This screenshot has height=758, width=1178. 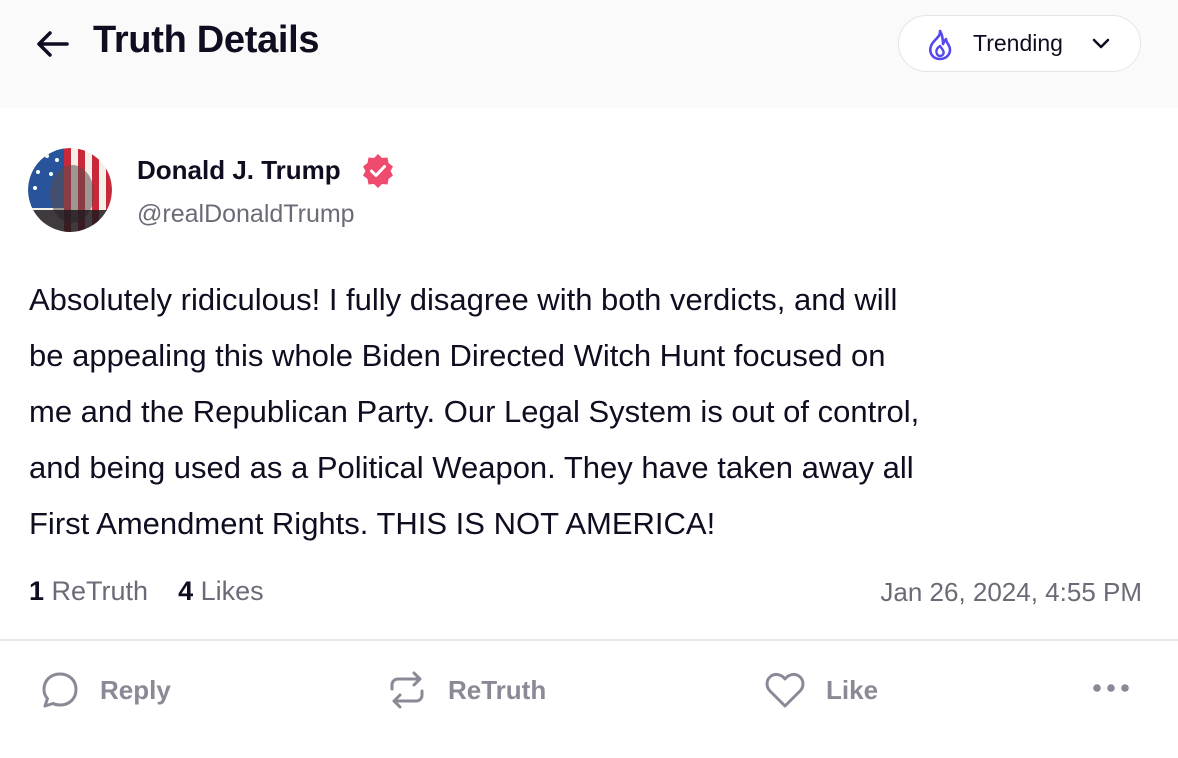 What do you see at coordinates (246, 214) in the screenshot?
I see `author-handle: @realDonaldTrump` at bounding box center [246, 214].